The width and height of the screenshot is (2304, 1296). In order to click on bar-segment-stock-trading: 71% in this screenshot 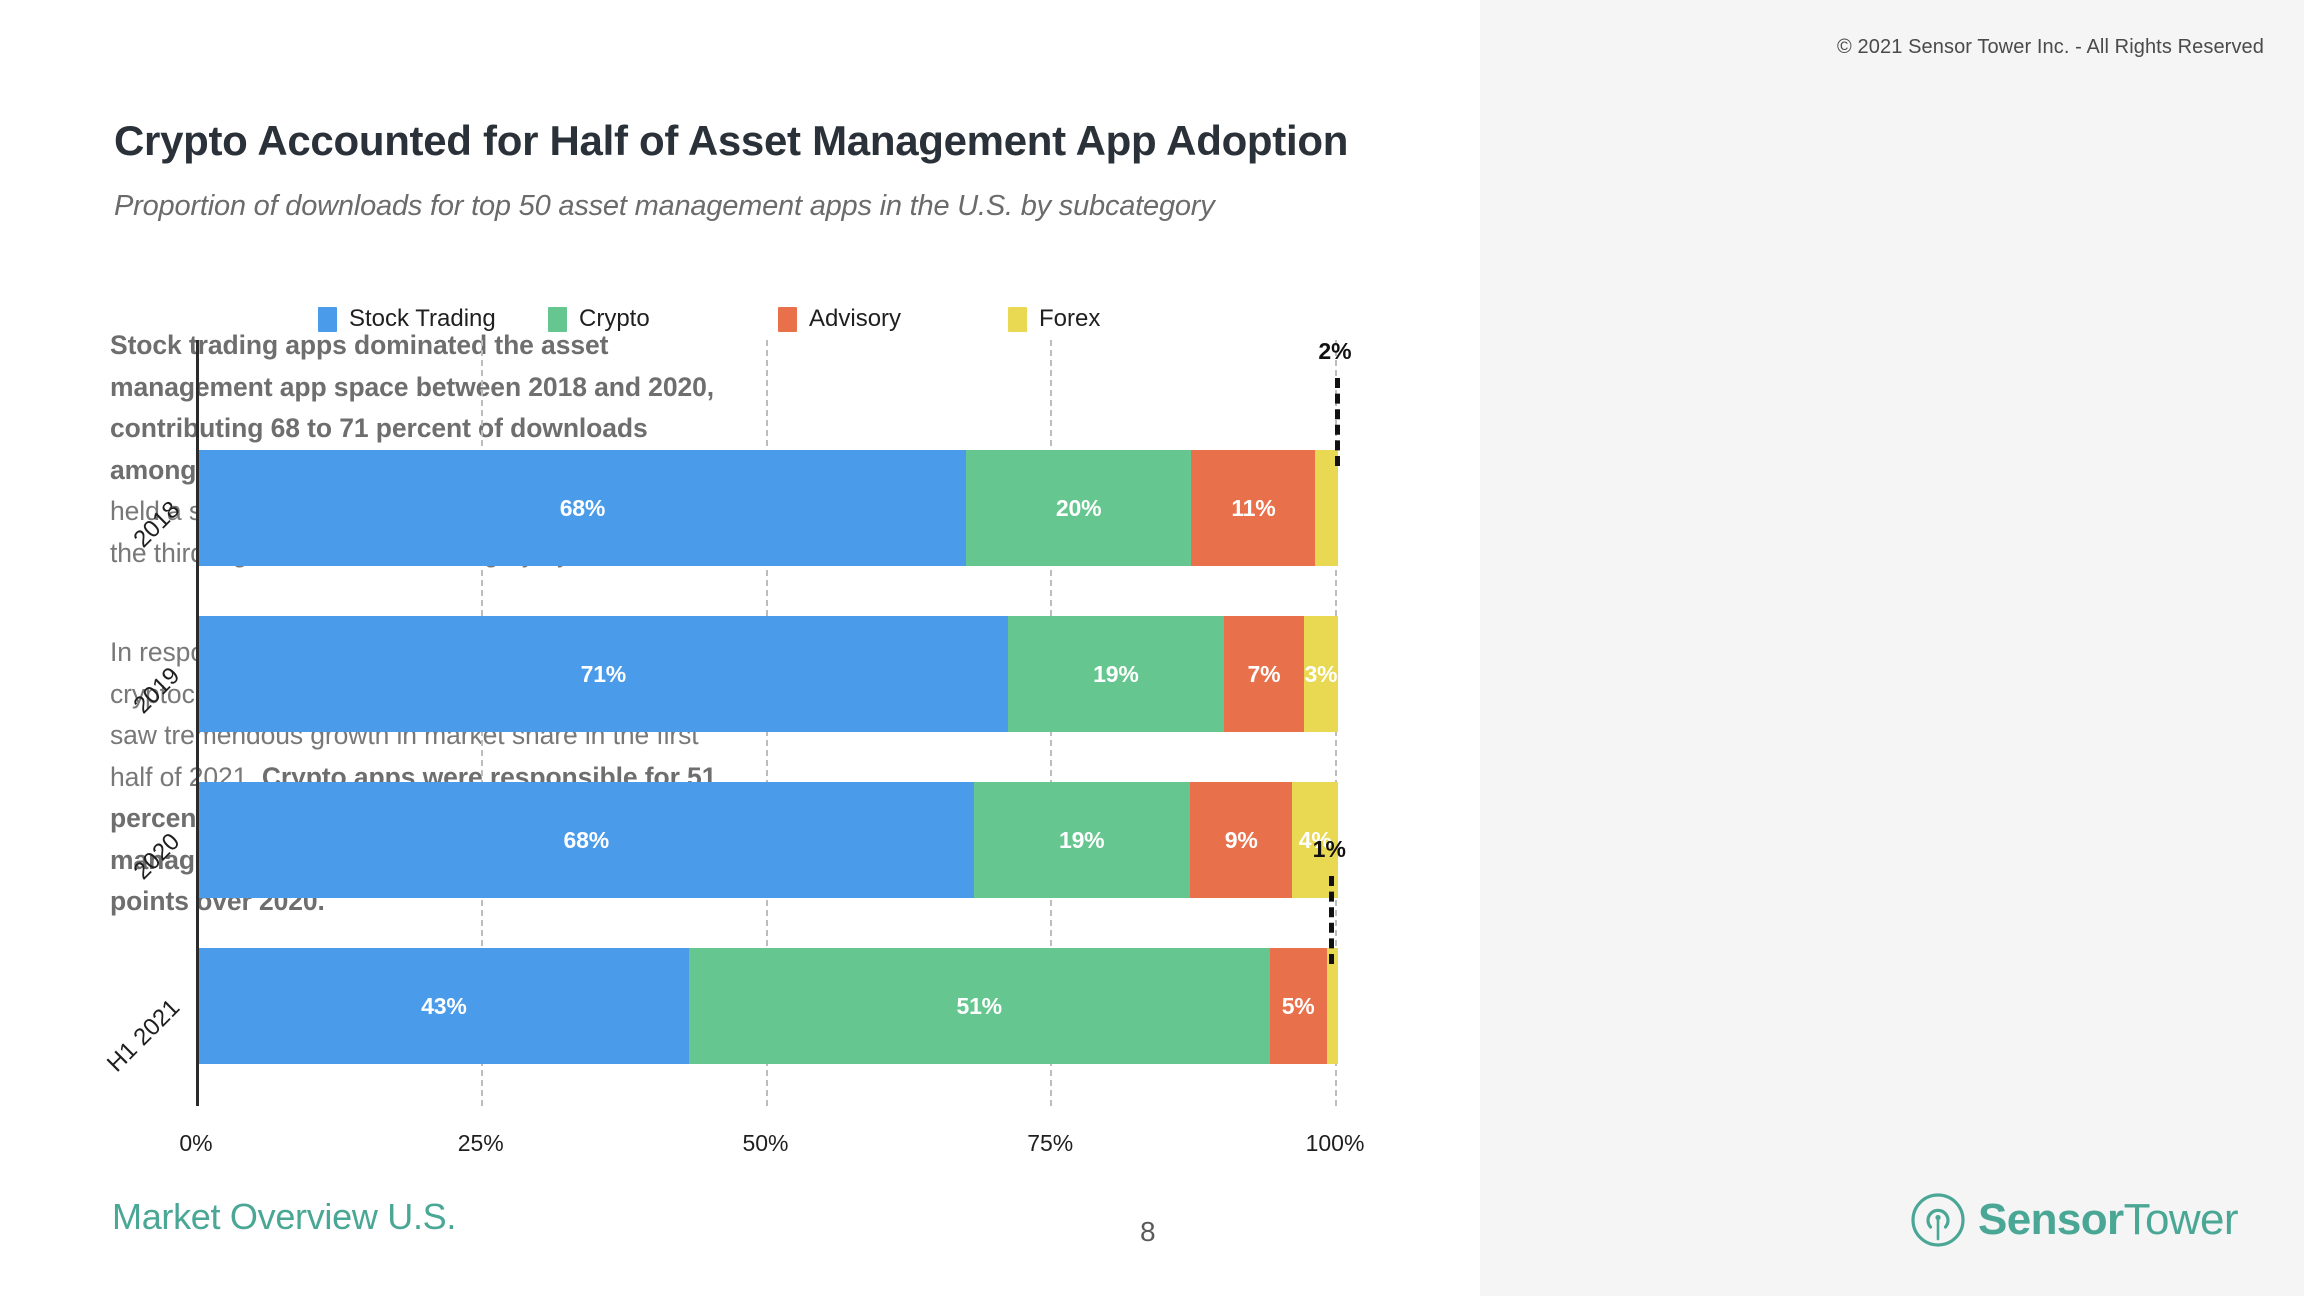, I will do `click(603, 674)`.